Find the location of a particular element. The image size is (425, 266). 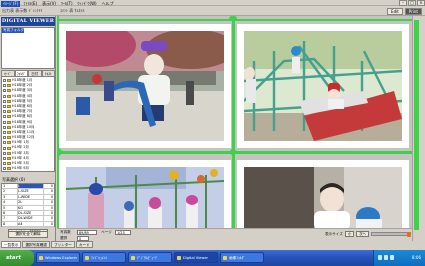

vertical-scrollbar is located at coordinates (416, 125).